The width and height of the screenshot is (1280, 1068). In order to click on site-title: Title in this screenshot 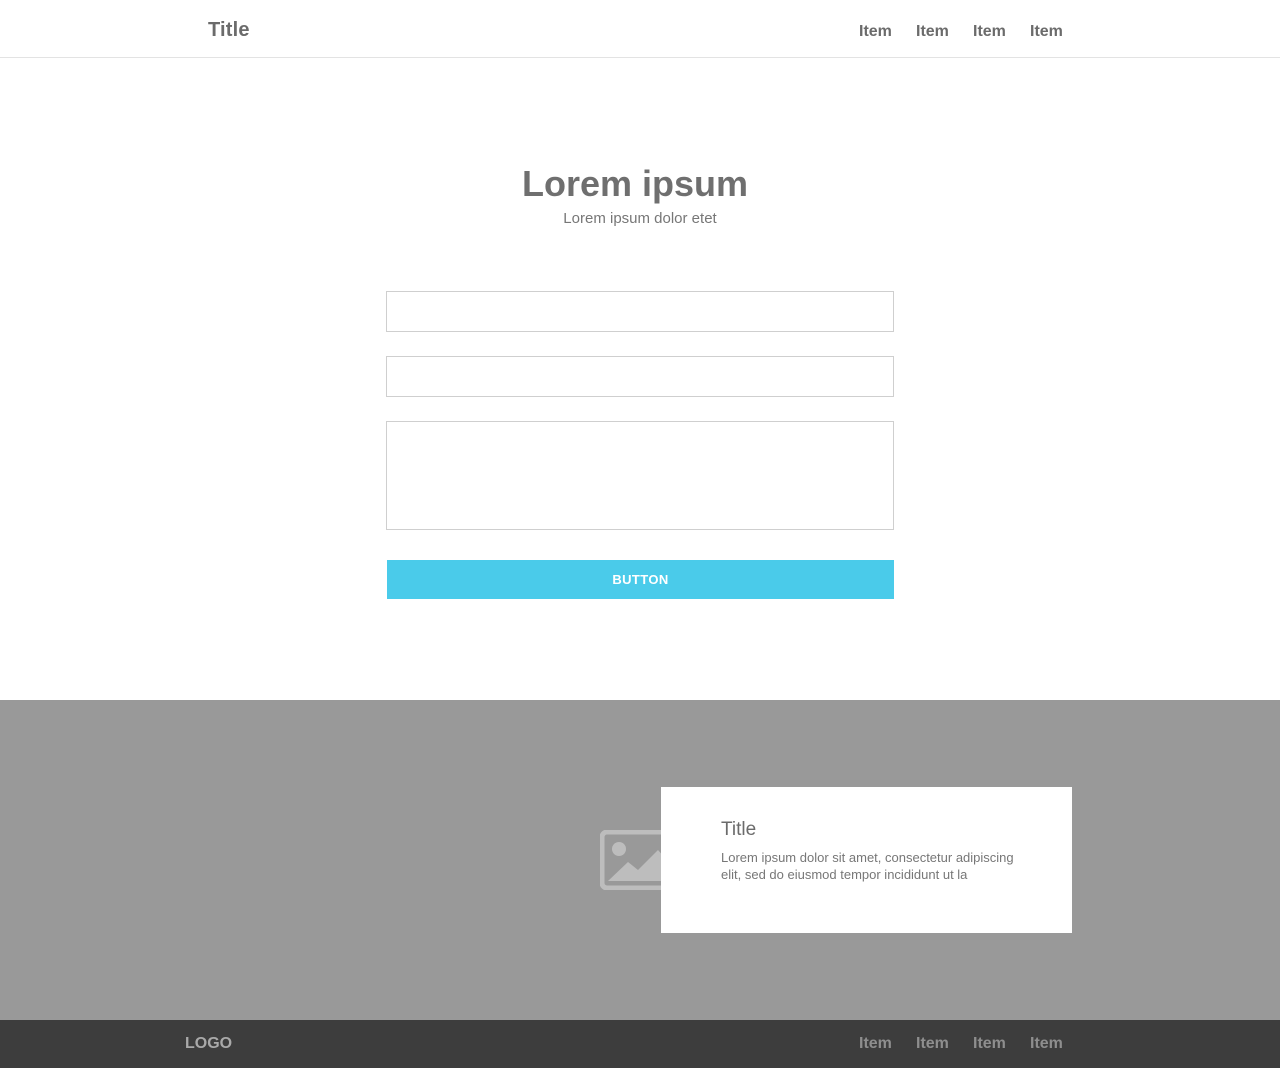, I will do `click(229, 30)`.